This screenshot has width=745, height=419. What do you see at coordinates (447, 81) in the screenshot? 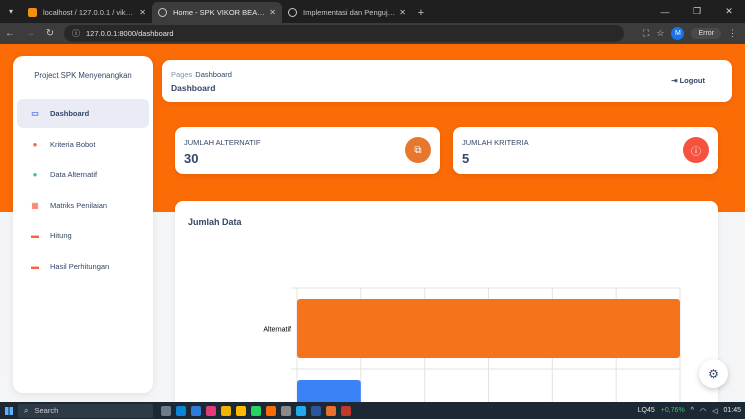
I see `page-header: Pages Dashboard Dashboard ⇥ Logout` at bounding box center [447, 81].